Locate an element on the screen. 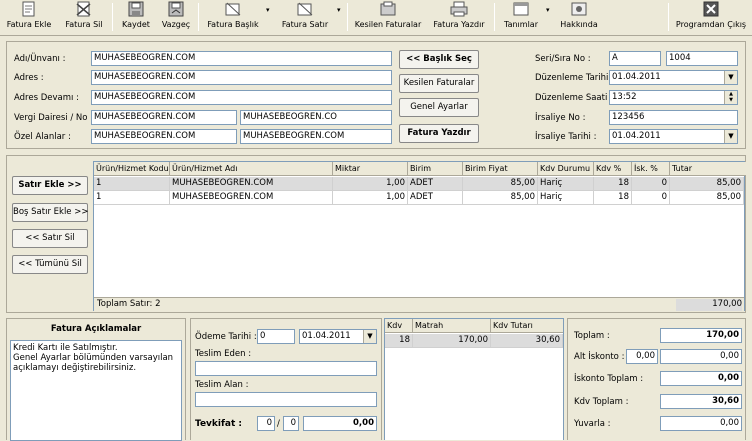 The height and width of the screenshot is (441, 752). baslik-sec-button: << Başlık Seç is located at coordinates (439, 59).